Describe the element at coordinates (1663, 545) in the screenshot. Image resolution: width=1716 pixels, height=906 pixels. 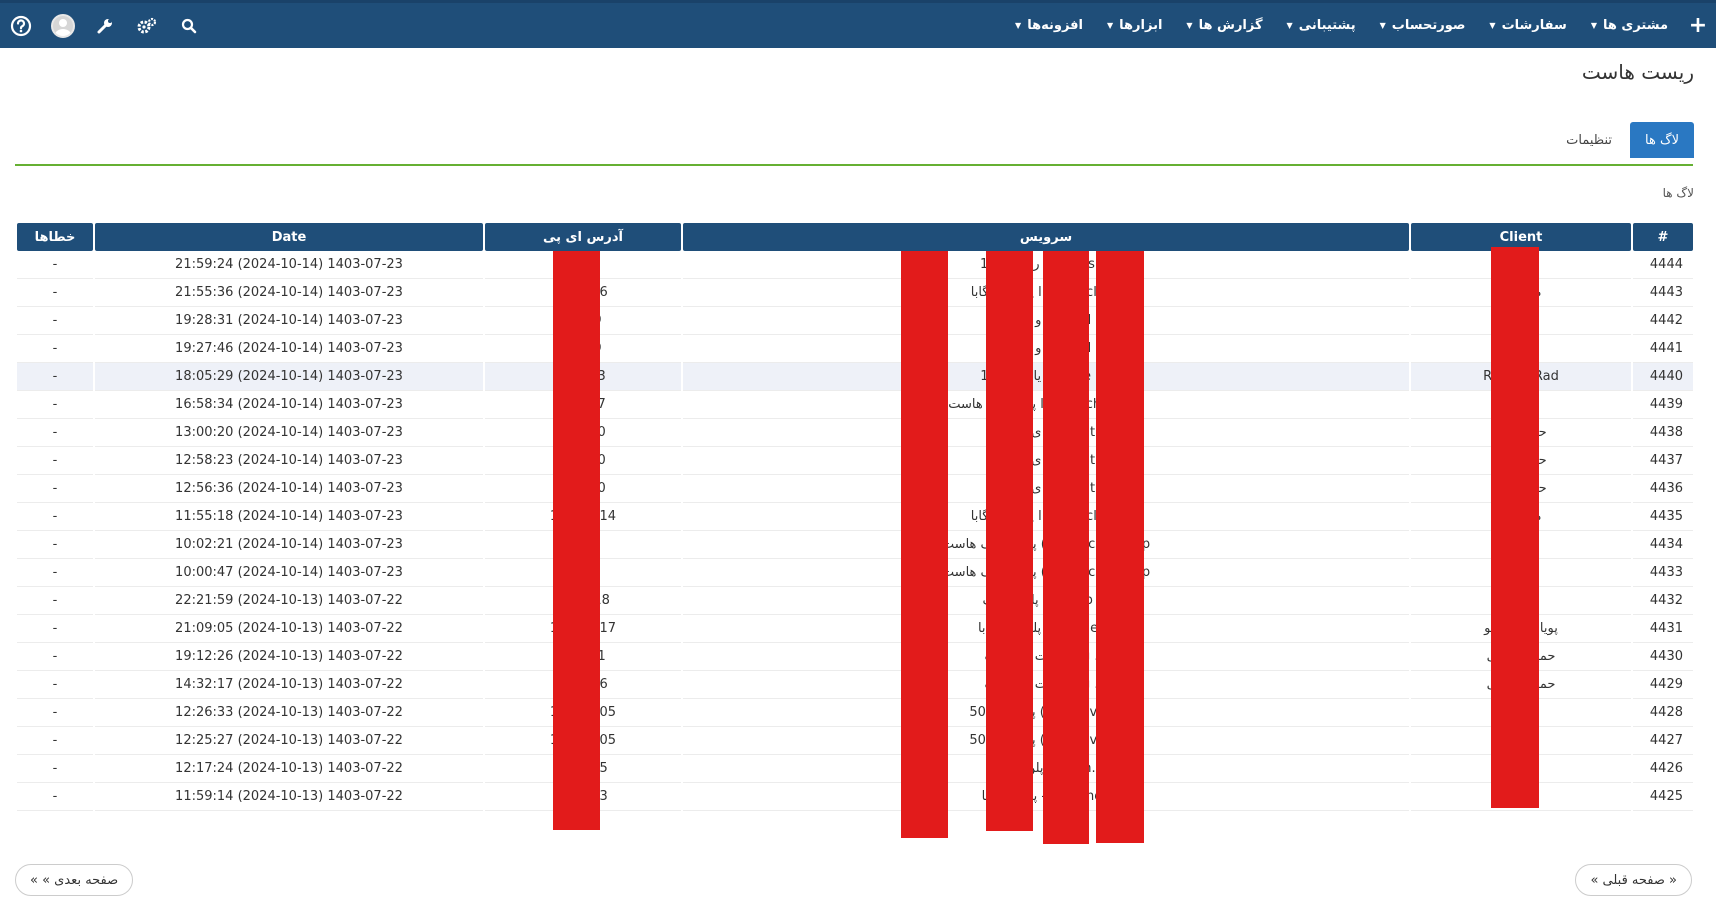
I see `cell-id: 4434` at that location.